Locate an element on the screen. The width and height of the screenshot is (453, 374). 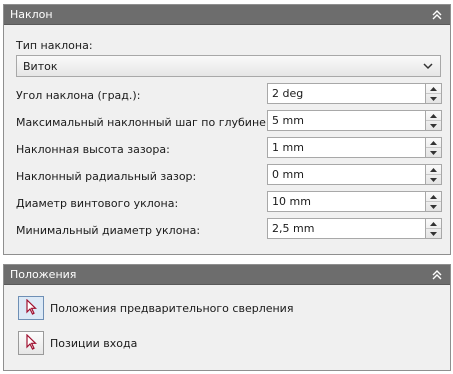
tilt-panel-header: Наклон is located at coordinates (227, 15).